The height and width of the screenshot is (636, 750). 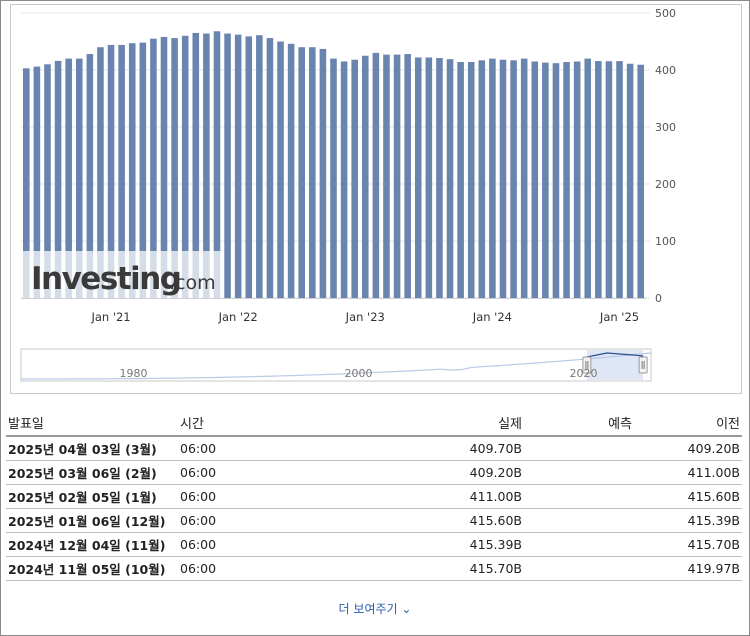 I want to click on y-tick-label: 200, so click(x=665, y=184).